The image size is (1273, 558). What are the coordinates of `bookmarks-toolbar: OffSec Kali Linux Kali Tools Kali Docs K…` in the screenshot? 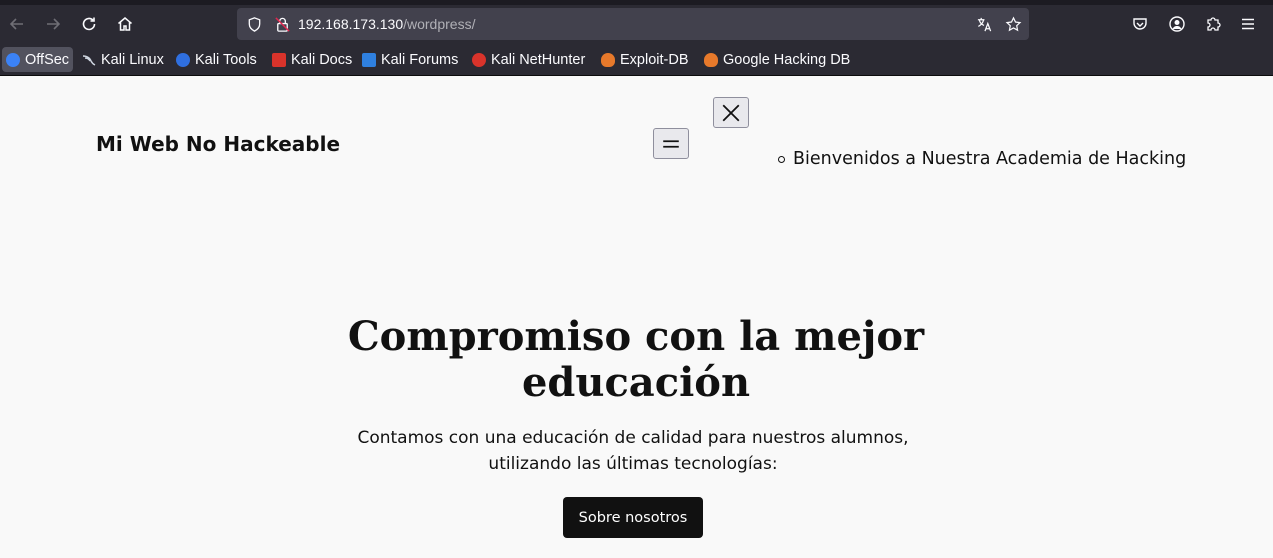 It's located at (636, 59).